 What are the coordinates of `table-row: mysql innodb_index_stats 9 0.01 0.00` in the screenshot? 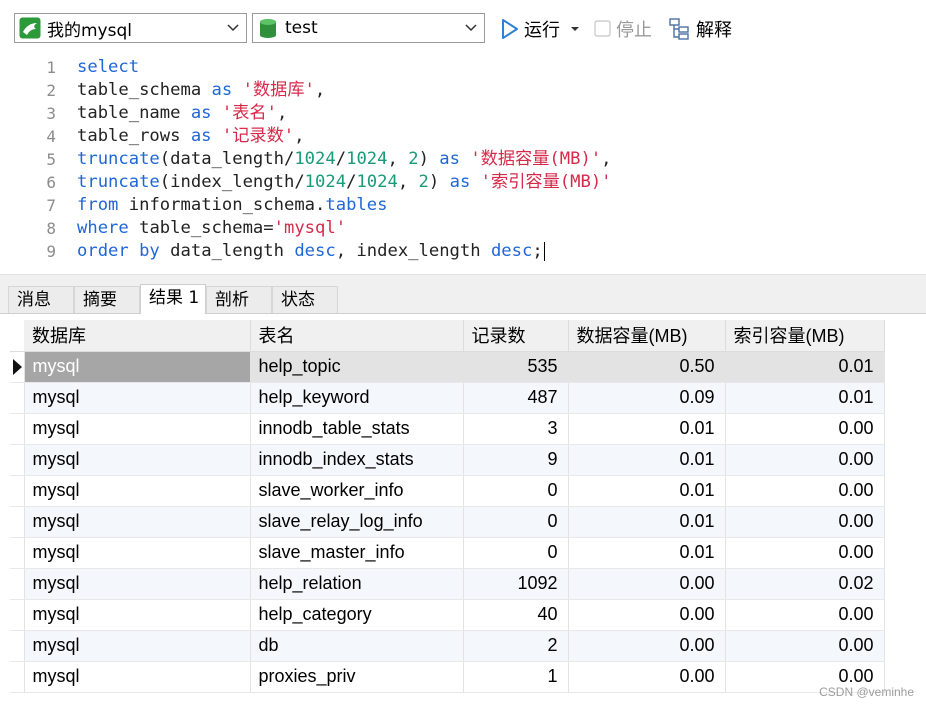 It's located at (447, 460).